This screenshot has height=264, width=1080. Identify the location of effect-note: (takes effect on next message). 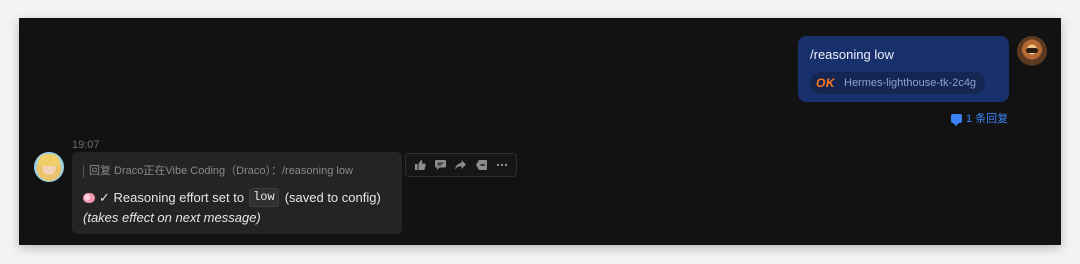
(172, 217).